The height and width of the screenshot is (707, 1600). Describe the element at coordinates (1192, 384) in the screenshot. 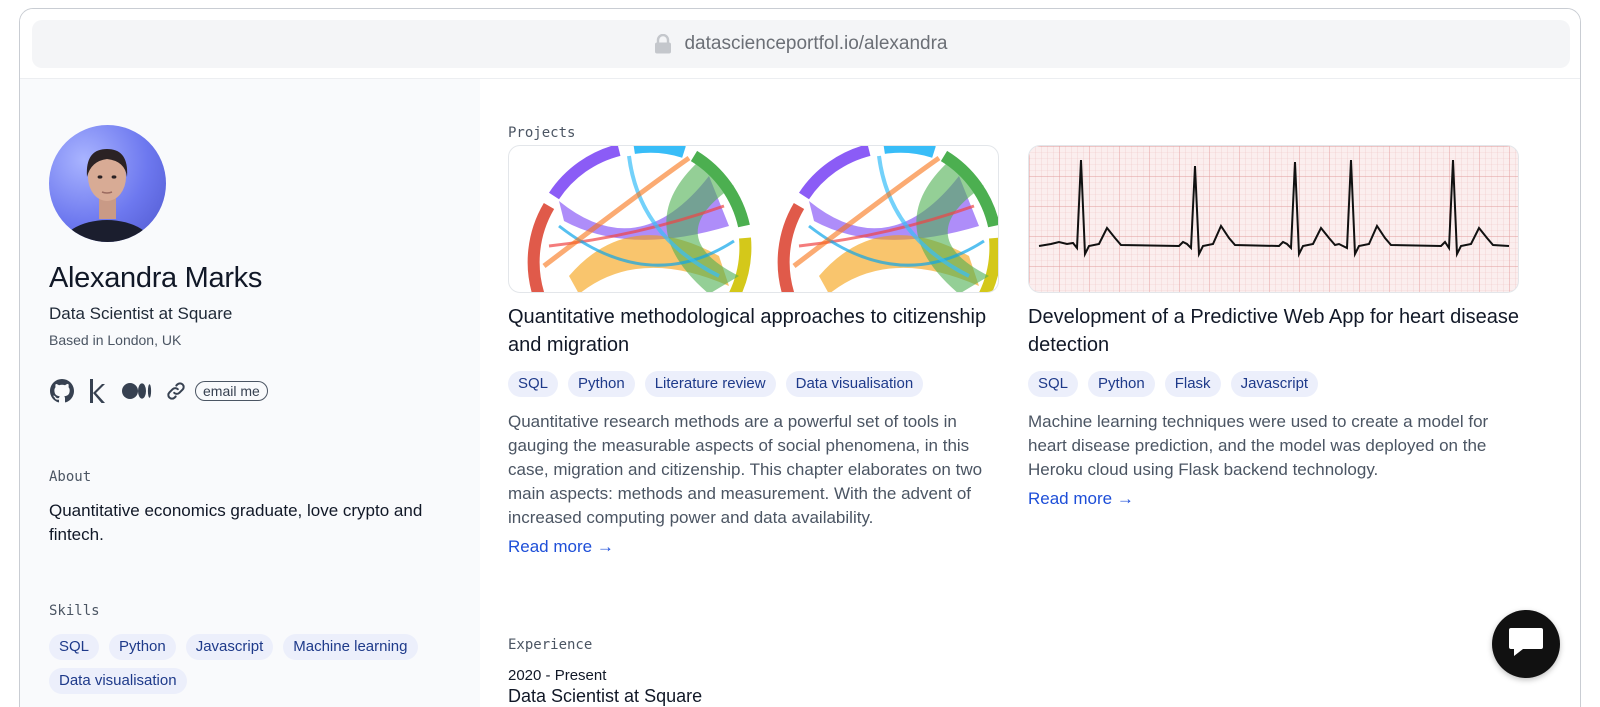

I see `project-tag: Flask` at that location.